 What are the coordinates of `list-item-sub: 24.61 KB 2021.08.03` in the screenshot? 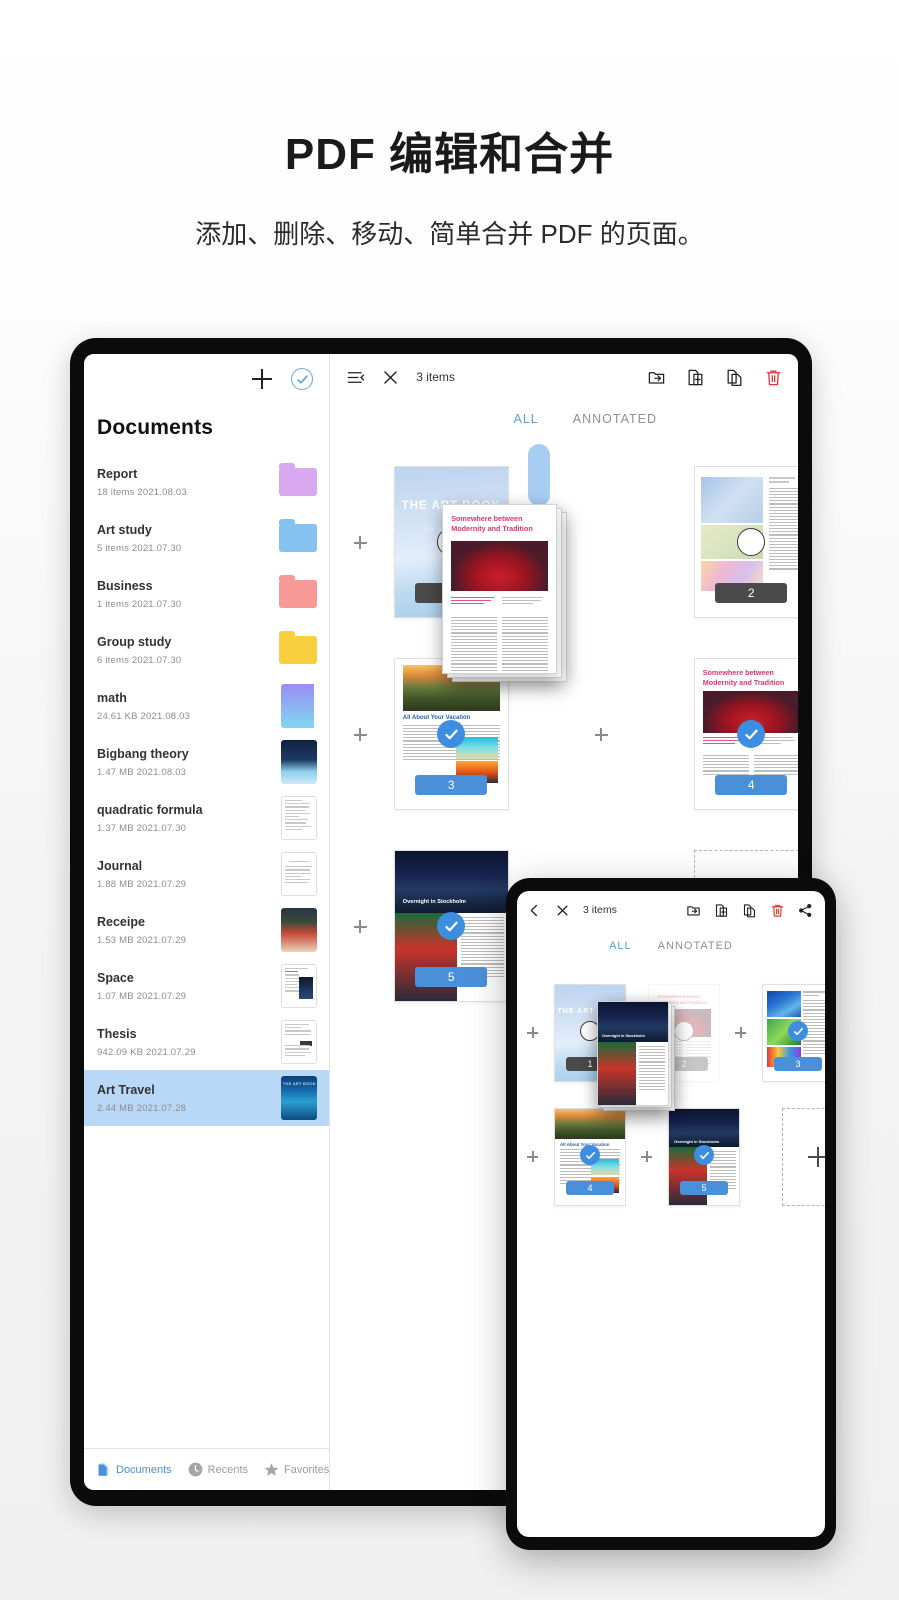 It's located at (144, 716).